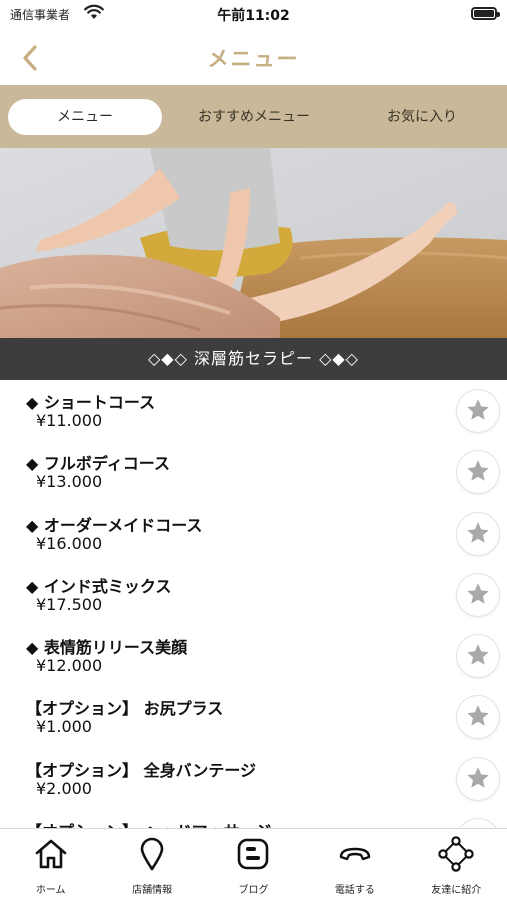  I want to click on item-price: ¥13.000, so click(69, 482).